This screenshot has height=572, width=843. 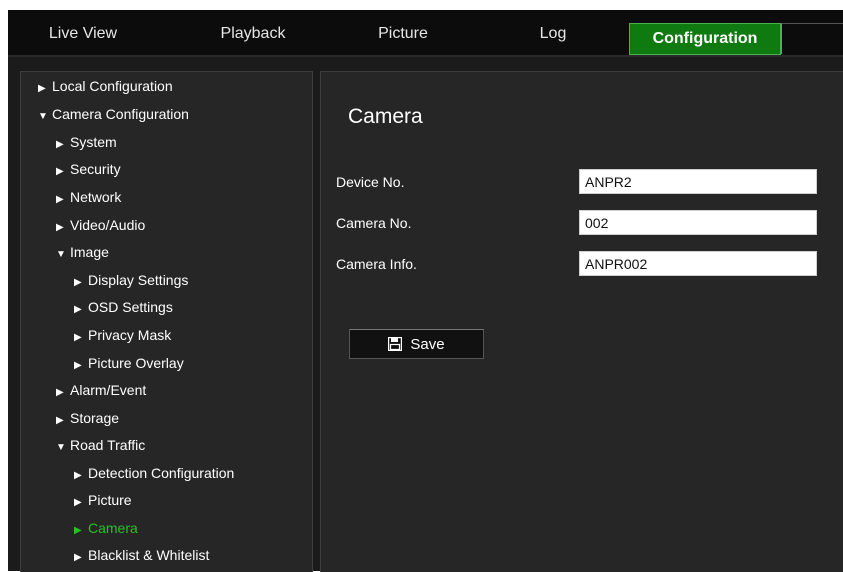 What do you see at coordinates (120, 114) in the screenshot?
I see `sidebar-item-label: Camera Configuration` at bounding box center [120, 114].